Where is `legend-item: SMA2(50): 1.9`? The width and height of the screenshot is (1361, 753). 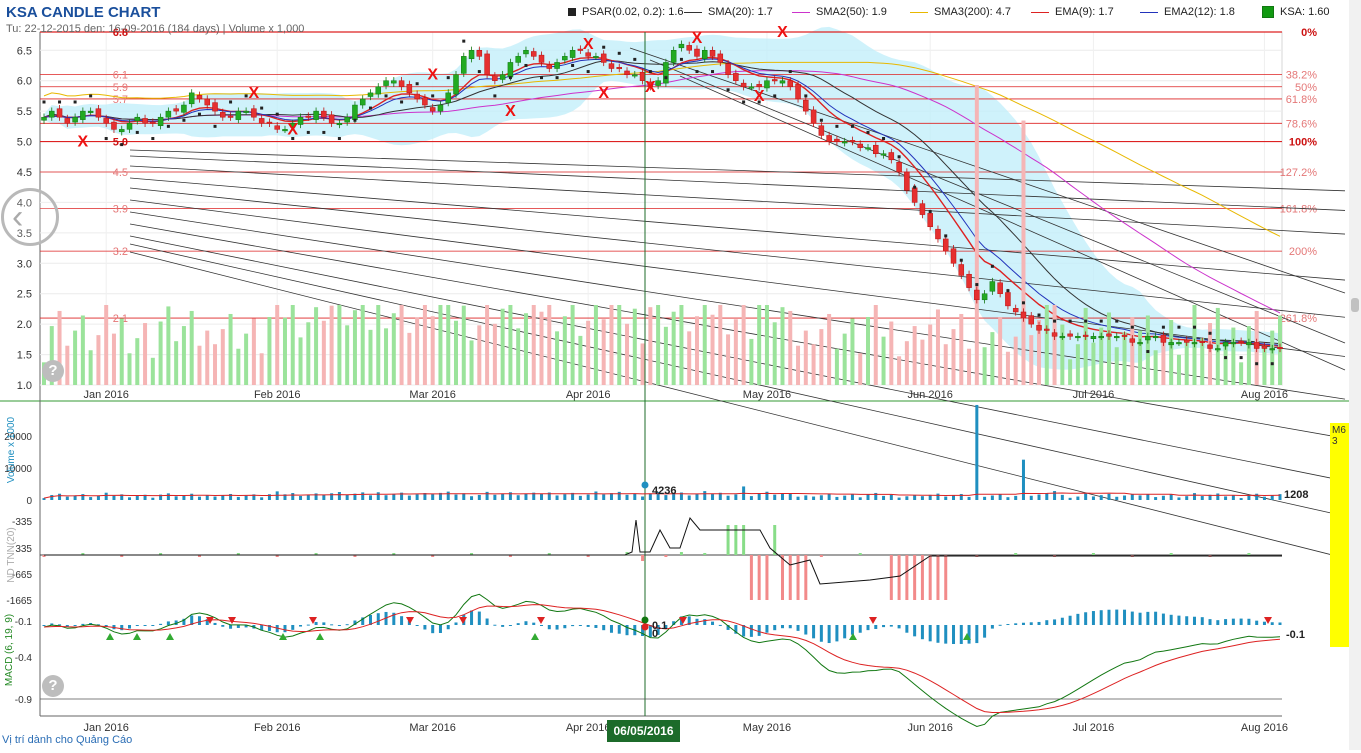
legend-item: SMA2(50): 1.9 is located at coordinates (839, 12).